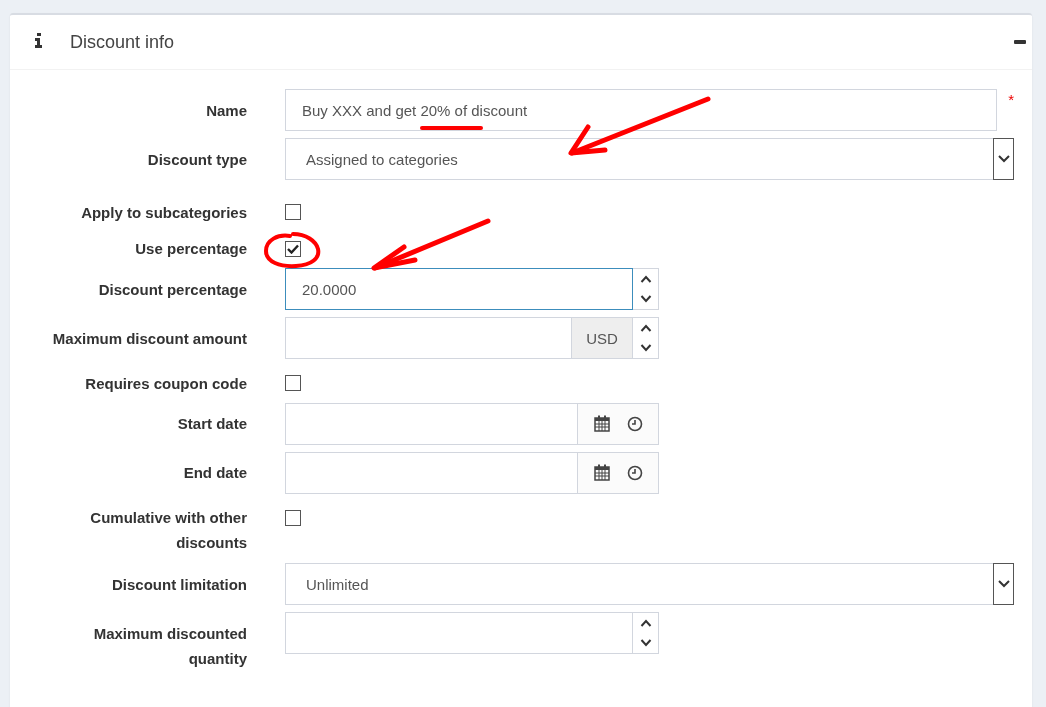 This screenshot has width=1046, height=707. Describe the element at coordinates (190, 249) in the screenshot. I see `field-label: Use percentage` at that location.